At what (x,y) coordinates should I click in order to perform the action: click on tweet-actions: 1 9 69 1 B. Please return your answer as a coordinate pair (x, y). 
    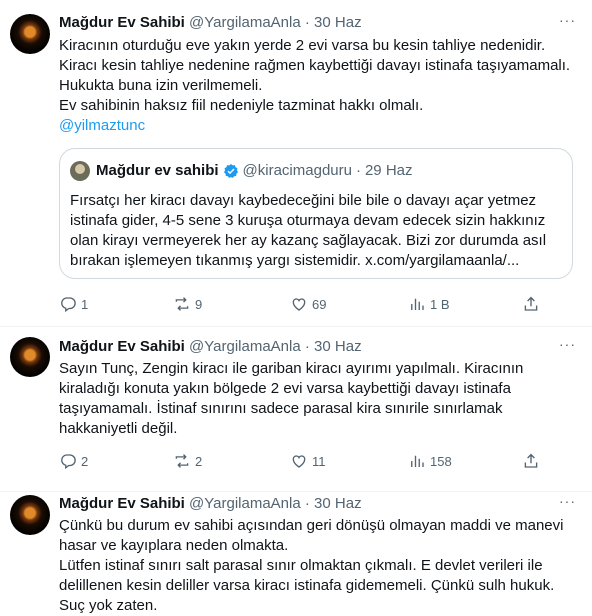
    Looking at the image, I should click on (321, 305).